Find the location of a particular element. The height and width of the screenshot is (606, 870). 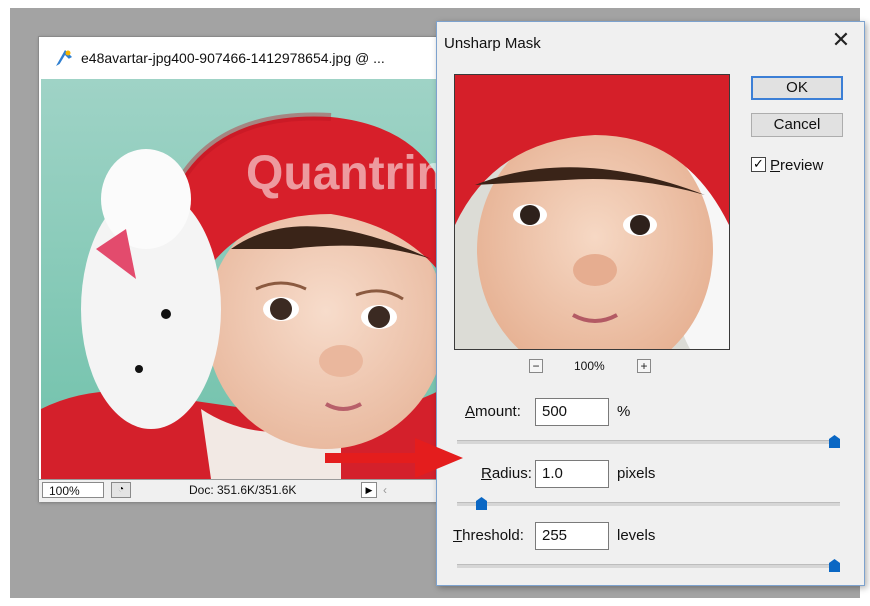

status-menu-arrow-icon: ▶ is located at coordinates (369, 490).